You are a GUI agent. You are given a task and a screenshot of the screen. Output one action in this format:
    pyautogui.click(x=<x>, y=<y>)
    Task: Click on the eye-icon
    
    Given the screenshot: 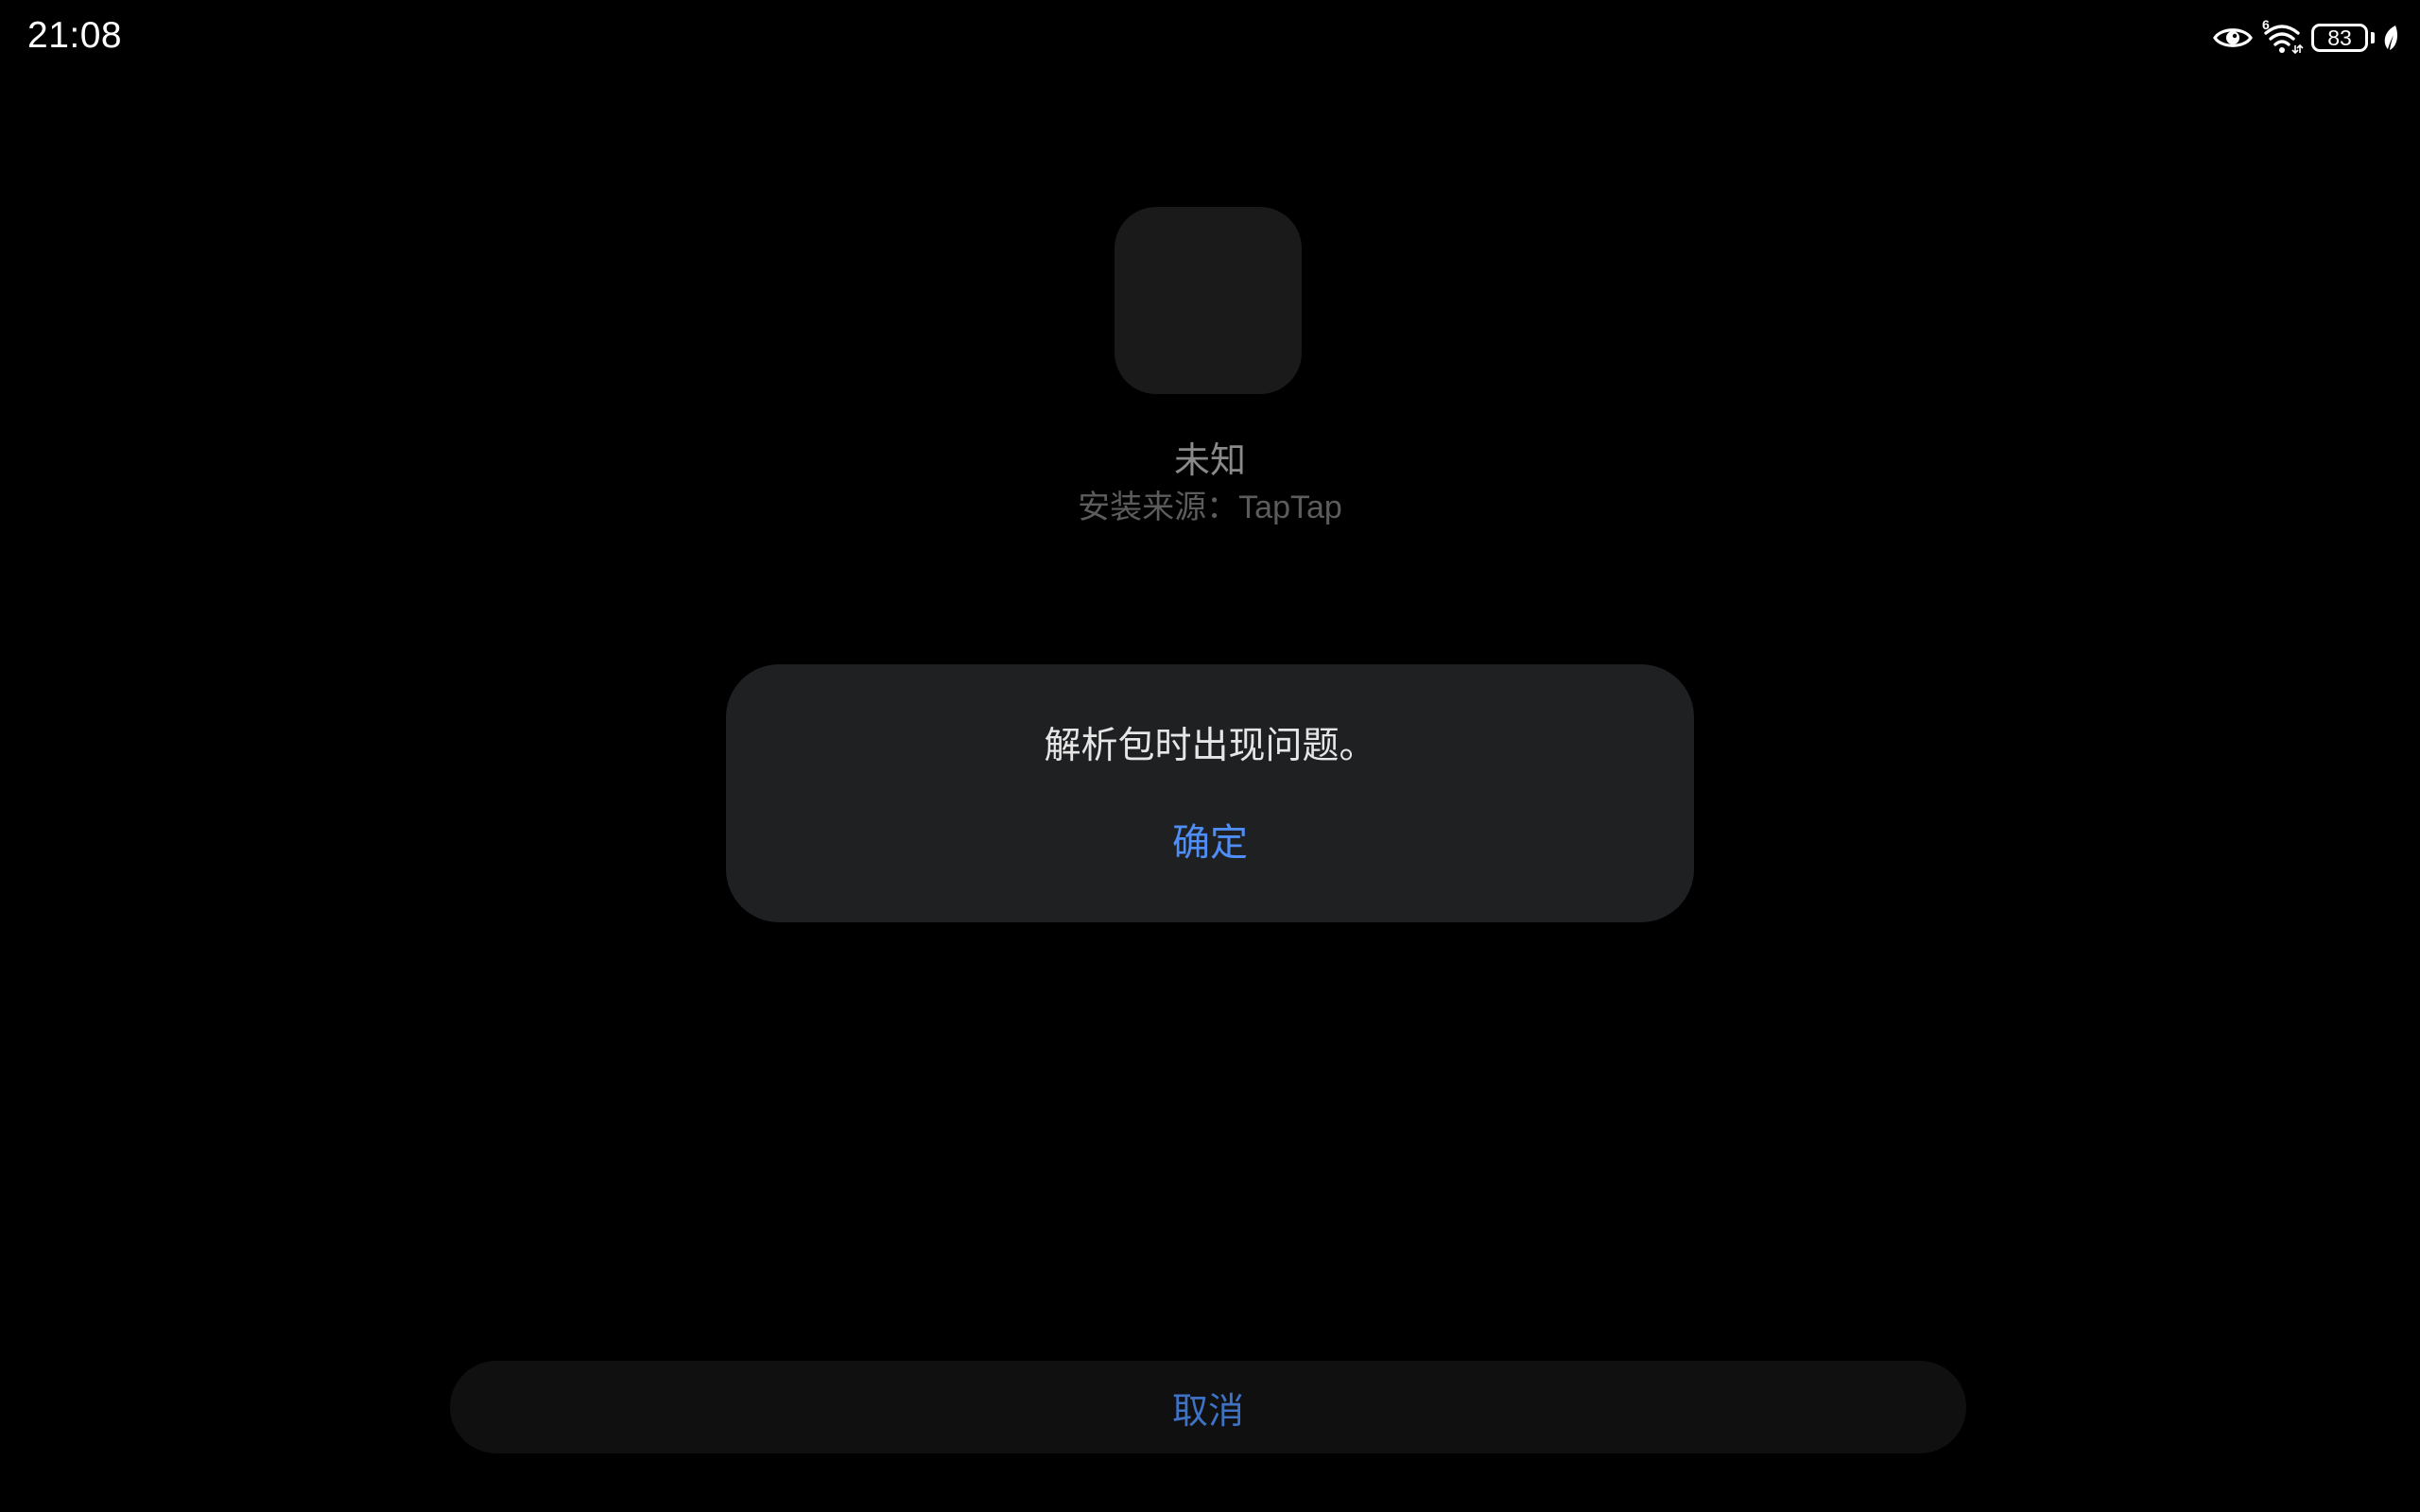 What is the action you would take?
    pyautogui.click(x=2233, y=38)
    